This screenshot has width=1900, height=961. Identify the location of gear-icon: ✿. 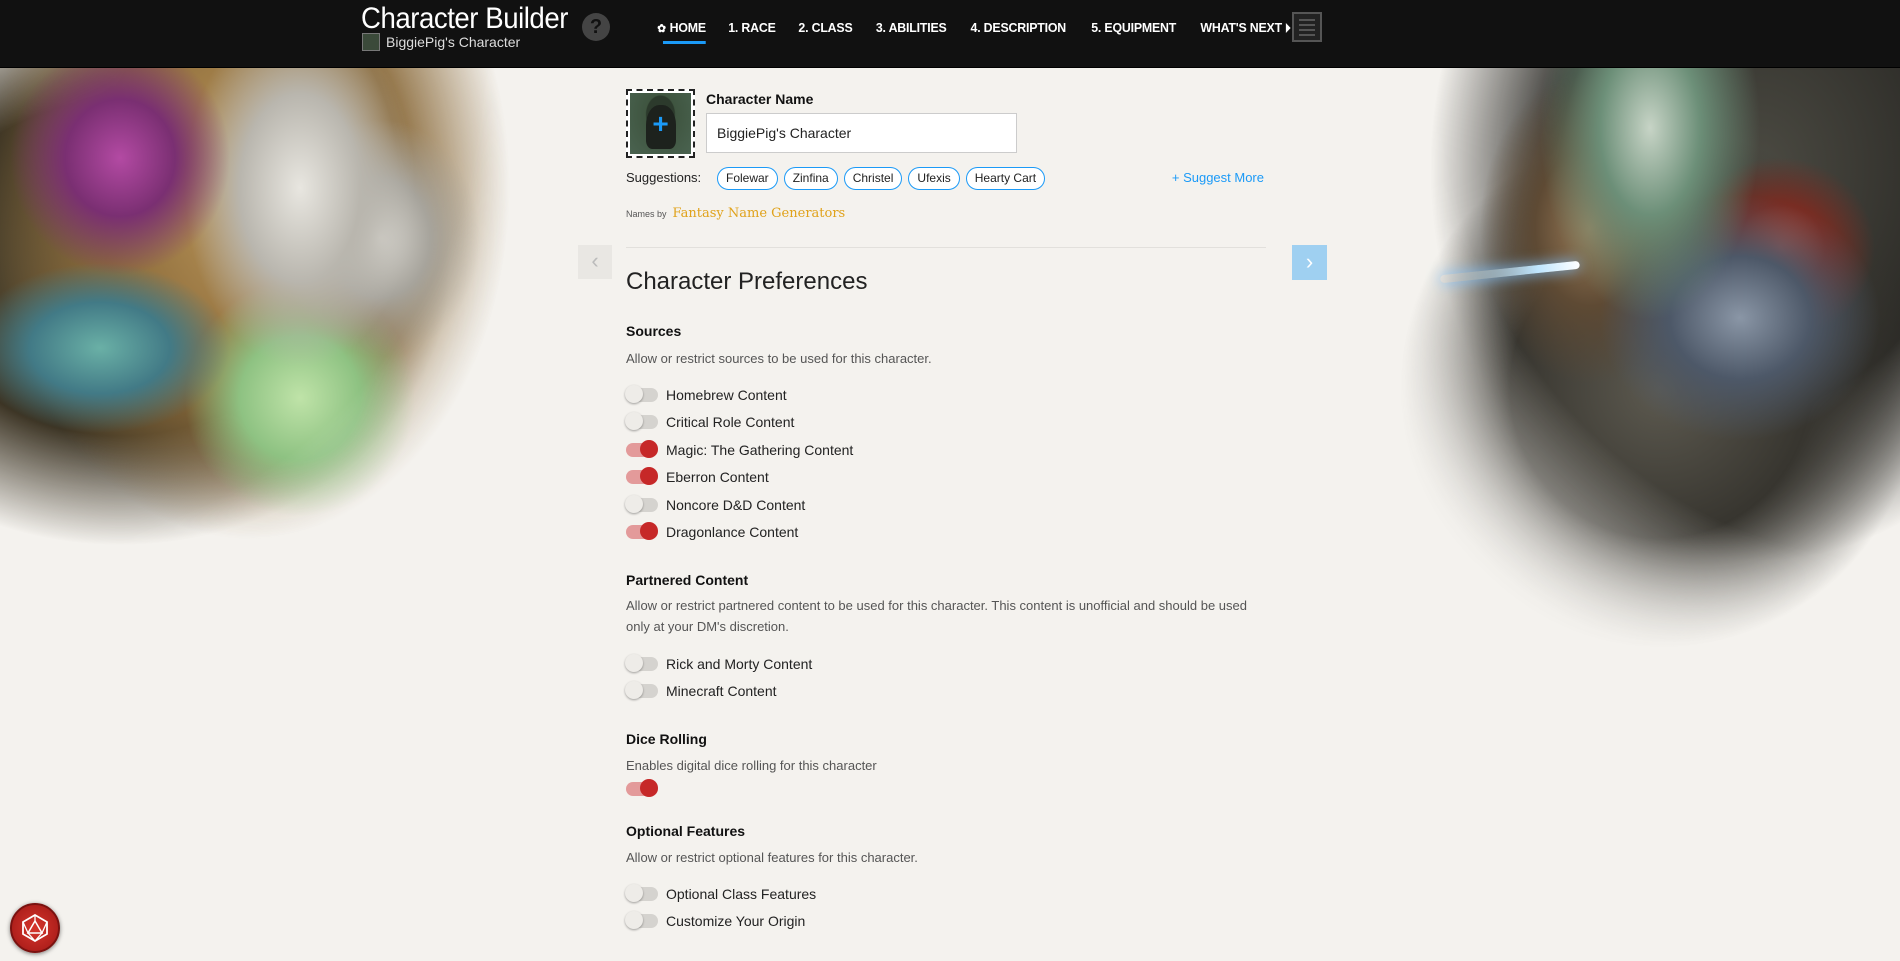
(661, 29).